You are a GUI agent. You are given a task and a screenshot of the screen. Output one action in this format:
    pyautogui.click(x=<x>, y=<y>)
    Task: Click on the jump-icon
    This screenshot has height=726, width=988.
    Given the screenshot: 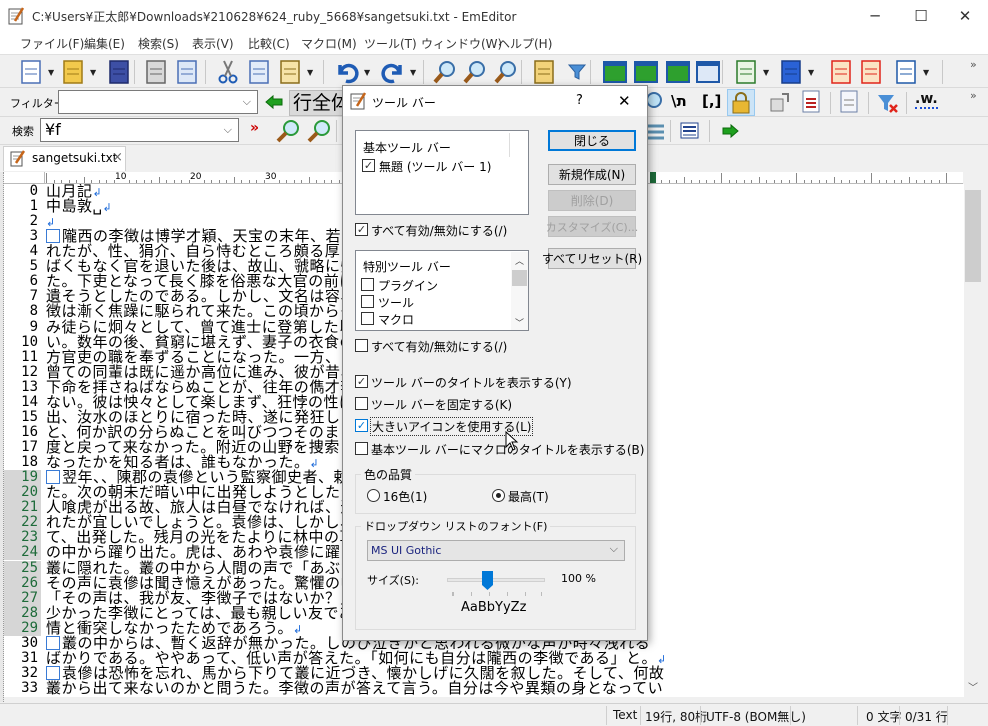 What is the action you would take?
    pyautogui.click(x=615, y=72)
    